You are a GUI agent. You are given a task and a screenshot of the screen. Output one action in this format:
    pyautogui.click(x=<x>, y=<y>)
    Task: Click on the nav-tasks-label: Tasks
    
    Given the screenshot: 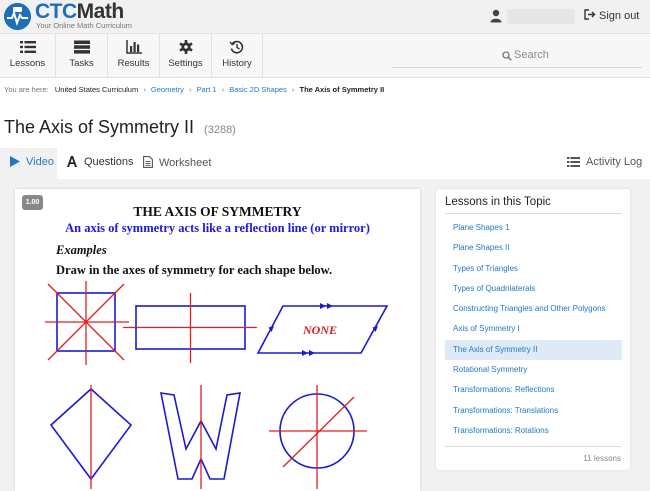 What is the action you would take?
    pyautogui.click(x=81, y=63)
    